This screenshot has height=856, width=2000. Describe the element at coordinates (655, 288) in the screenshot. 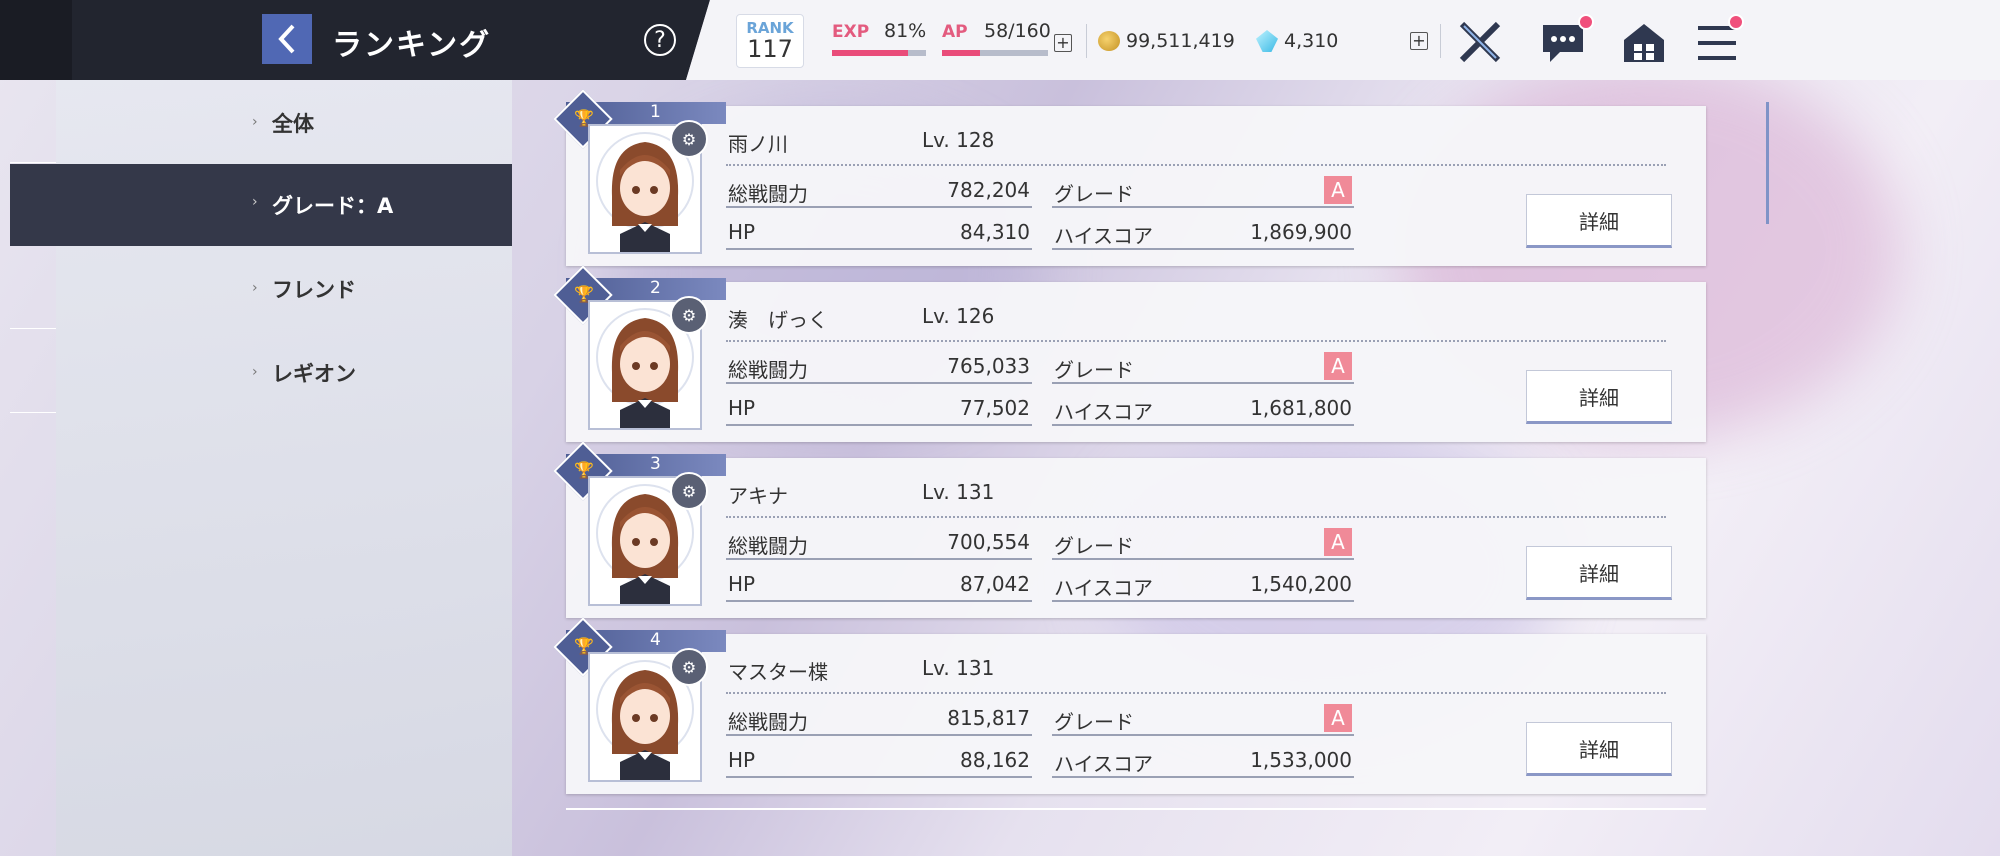

I see `rank-number: 2` at that location.